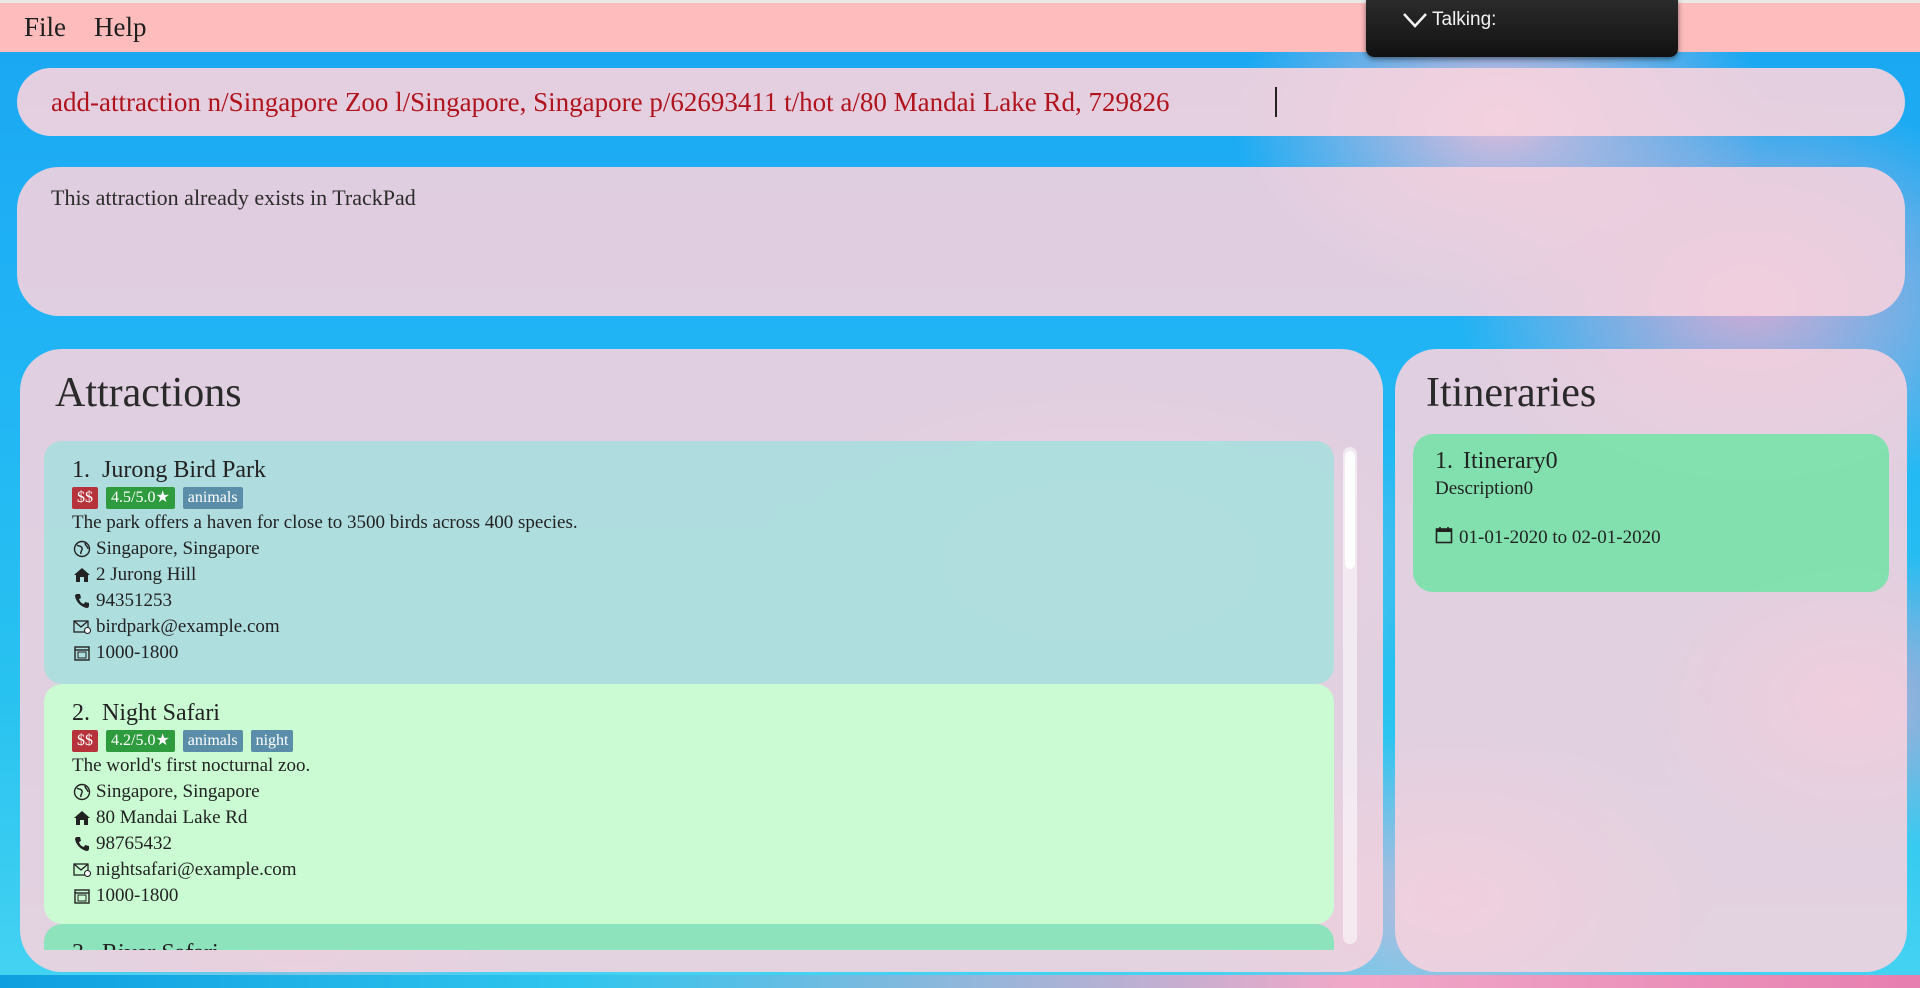 This screenshot has width=1920, height=988. Describe the element at coordinates (1510, 461) in the screenshot. I see `itinerary-name: Itinerary0` at that location.